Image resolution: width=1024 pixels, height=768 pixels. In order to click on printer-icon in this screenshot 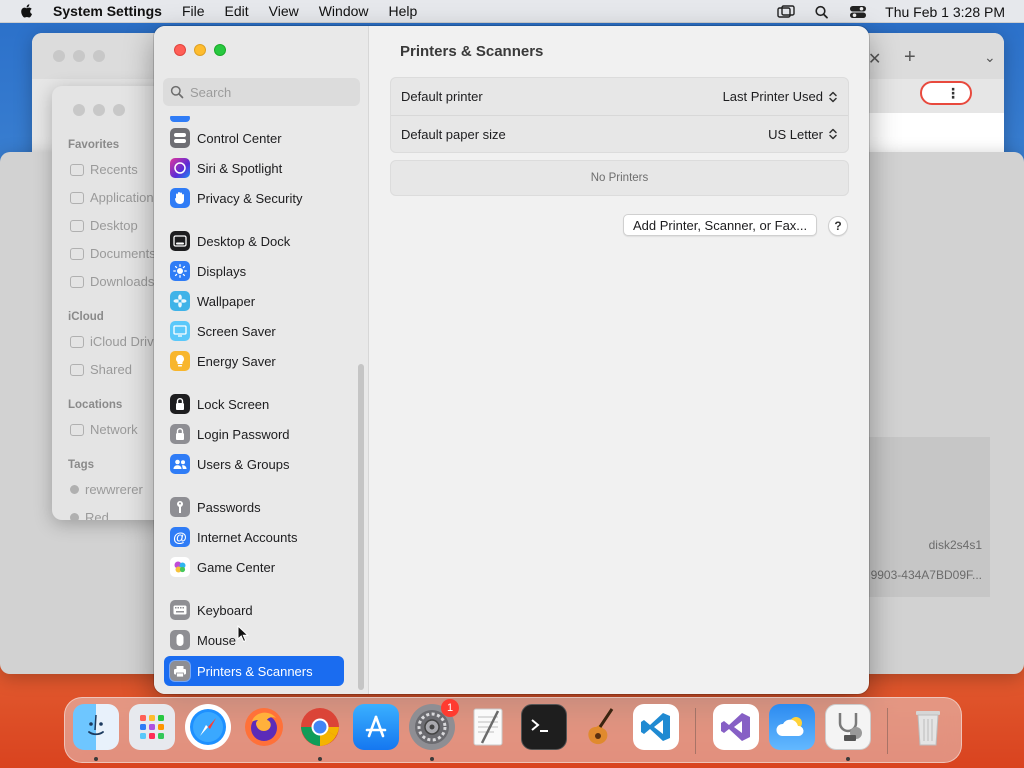, I will do `click(180, 671)`.